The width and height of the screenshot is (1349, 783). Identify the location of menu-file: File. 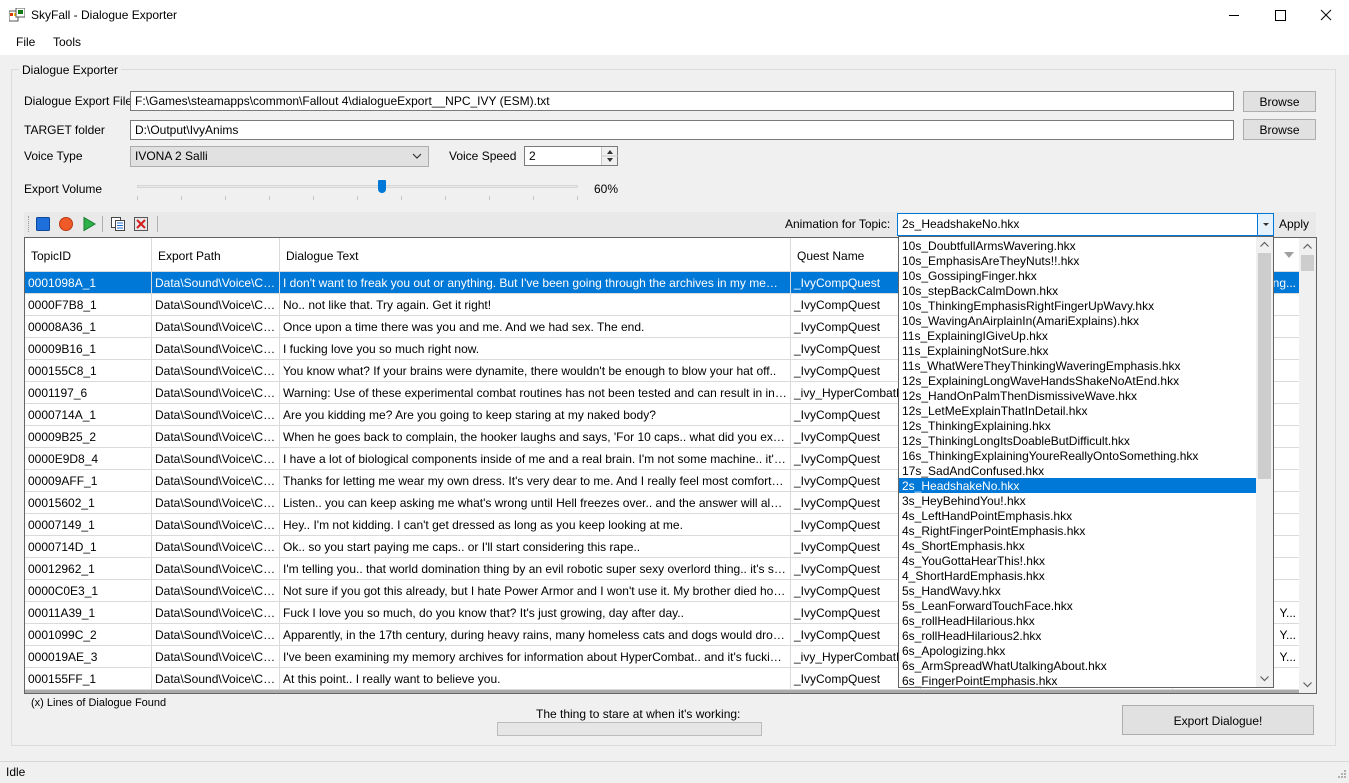
(25, 42).